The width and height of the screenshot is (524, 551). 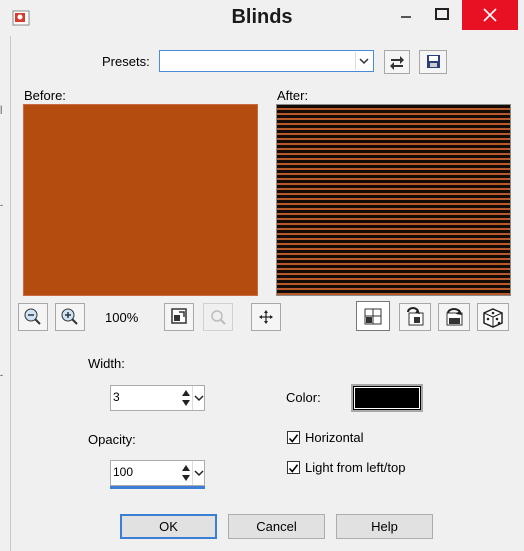 I want to click on preset-load-button, so click(x=397, y=62).